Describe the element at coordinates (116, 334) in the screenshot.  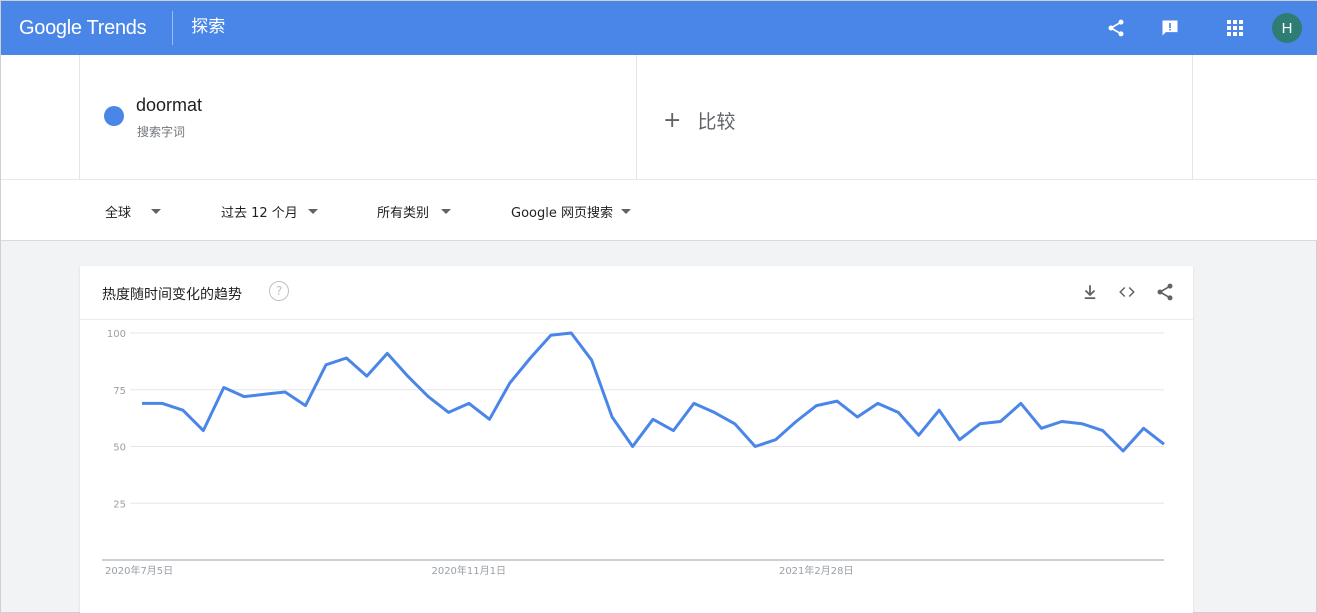
I see `y-tick-label: 100` at that location.